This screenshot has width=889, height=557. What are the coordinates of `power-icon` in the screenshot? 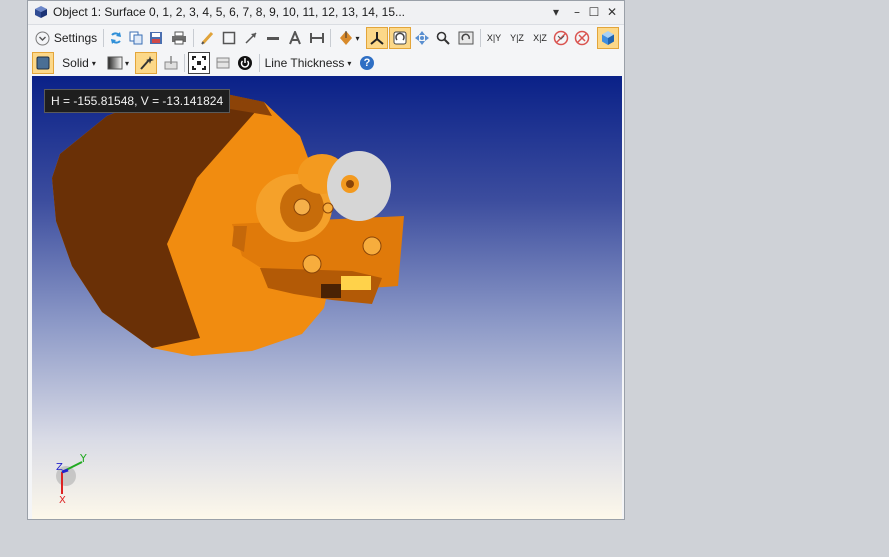 It's located at (245, 63).